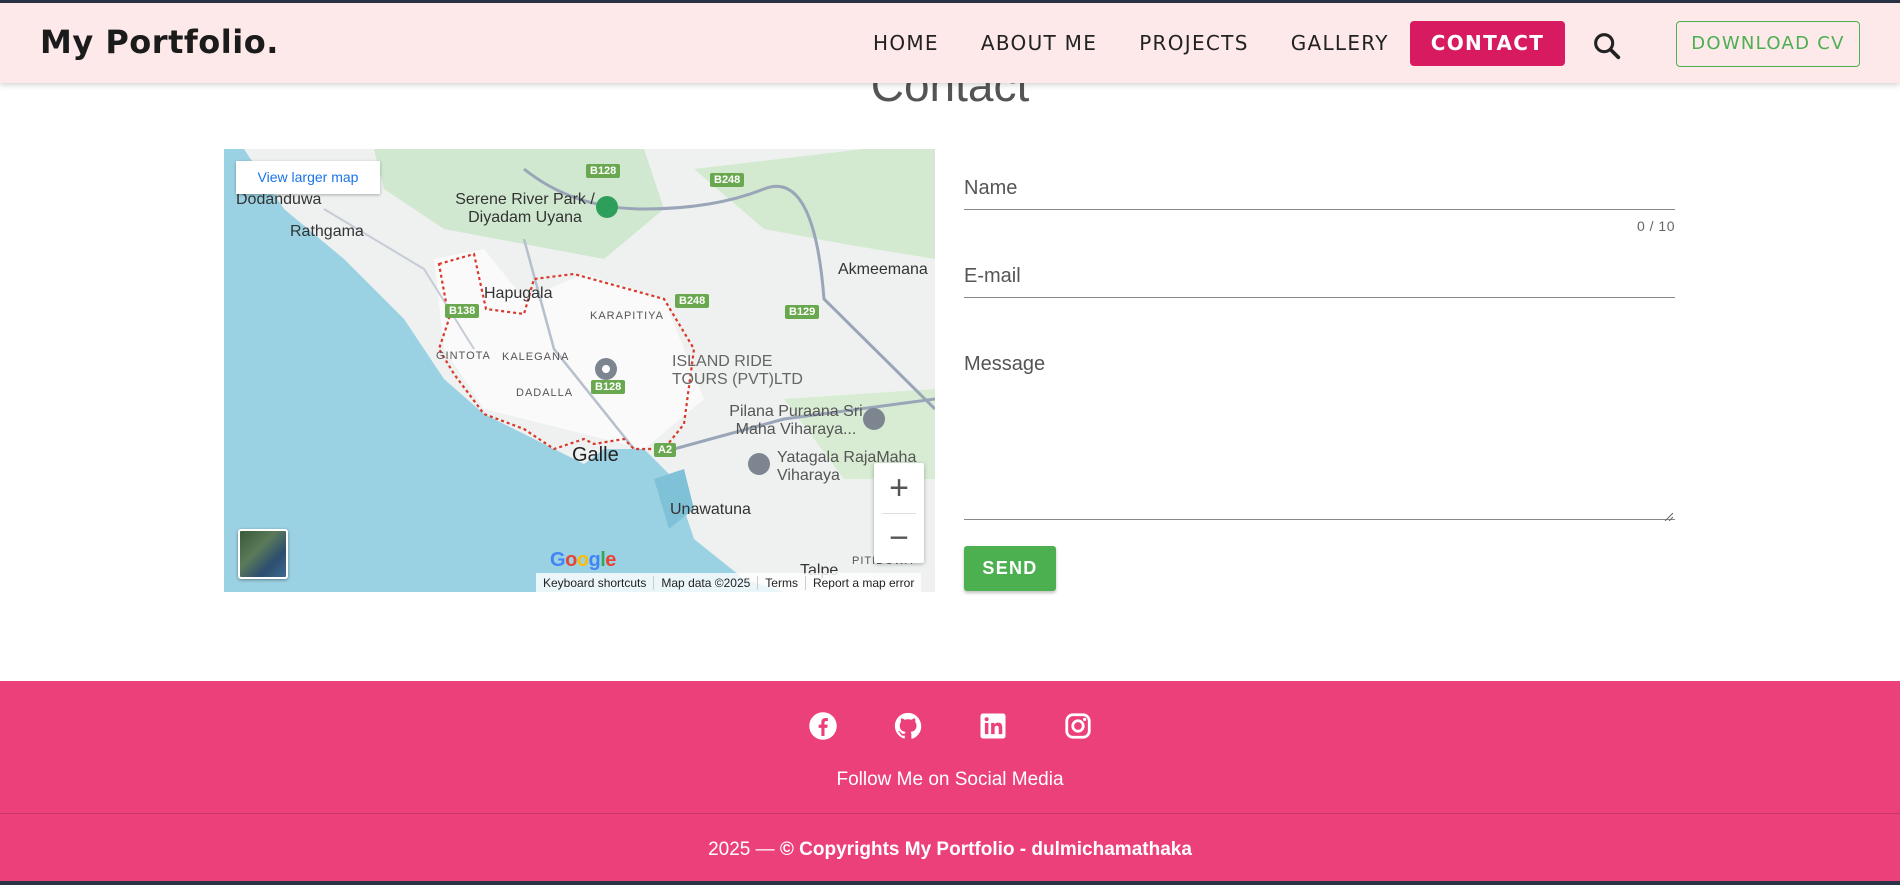 The width and height of the screenshot is (1900, 885). I want to click on google-logo: Google, so click(583, 560).